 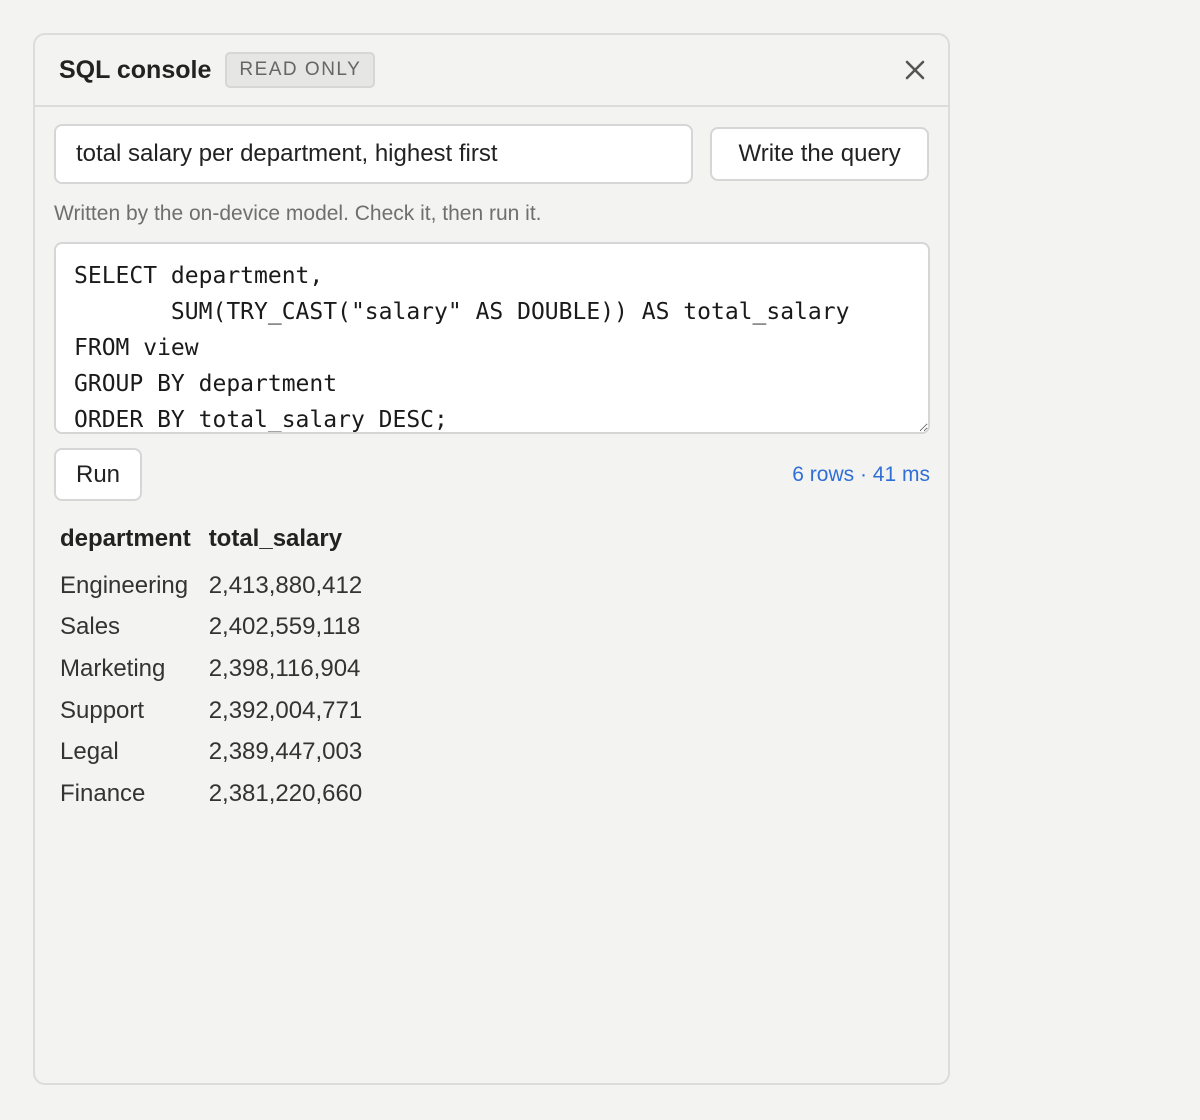 What do you see at coordinates (124, 585) in the screenshot?
I see `department-cell: Engineering` at bounding box center [124, 585].